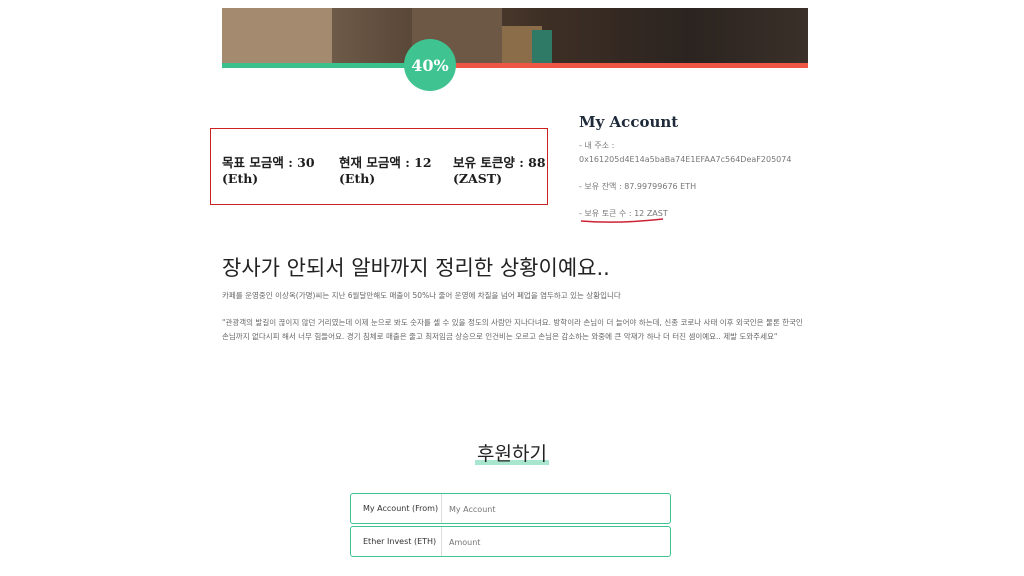 The image size is (1024, 576). What do you see at coordinates (542, 47) in the screenshot?
I see `hero-sign-shape` at bounding box center [542, 47].